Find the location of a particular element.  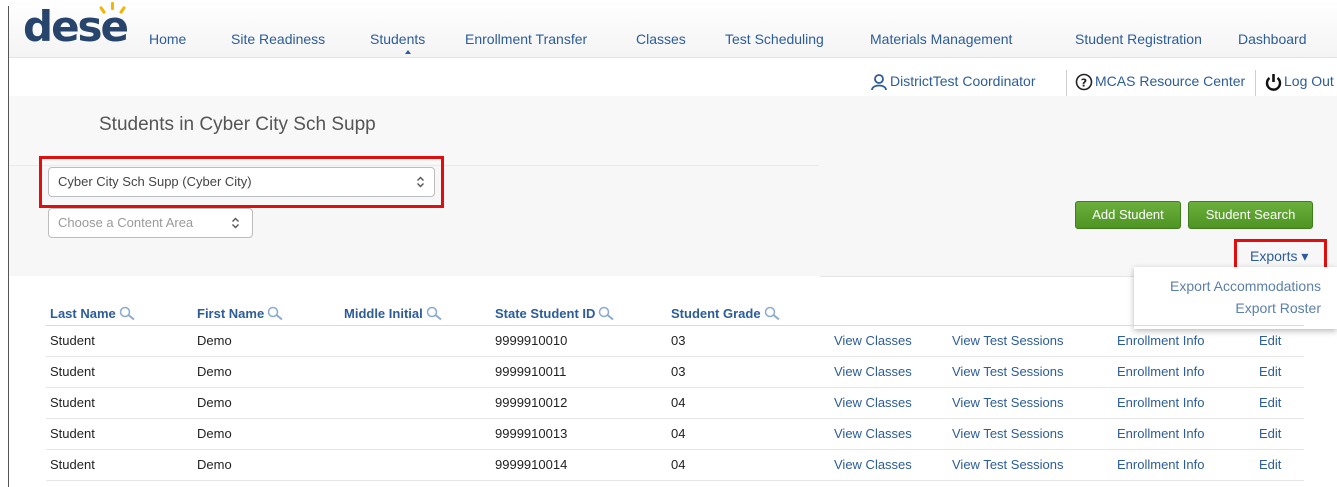

nav-dashboard: Dashboard is located at coordinates (1272, 39).